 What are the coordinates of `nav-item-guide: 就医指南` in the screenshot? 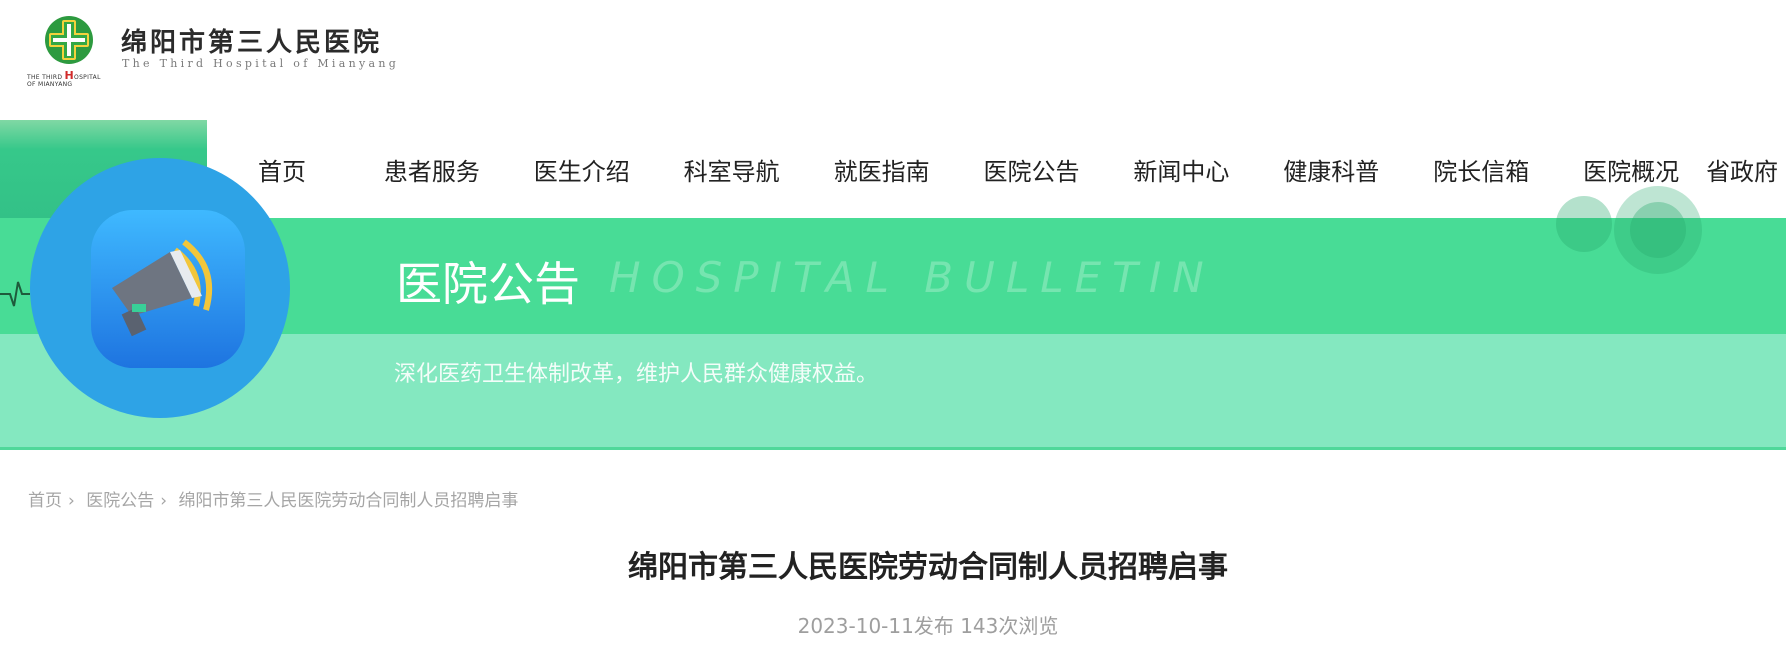 It's located at (882, 169).